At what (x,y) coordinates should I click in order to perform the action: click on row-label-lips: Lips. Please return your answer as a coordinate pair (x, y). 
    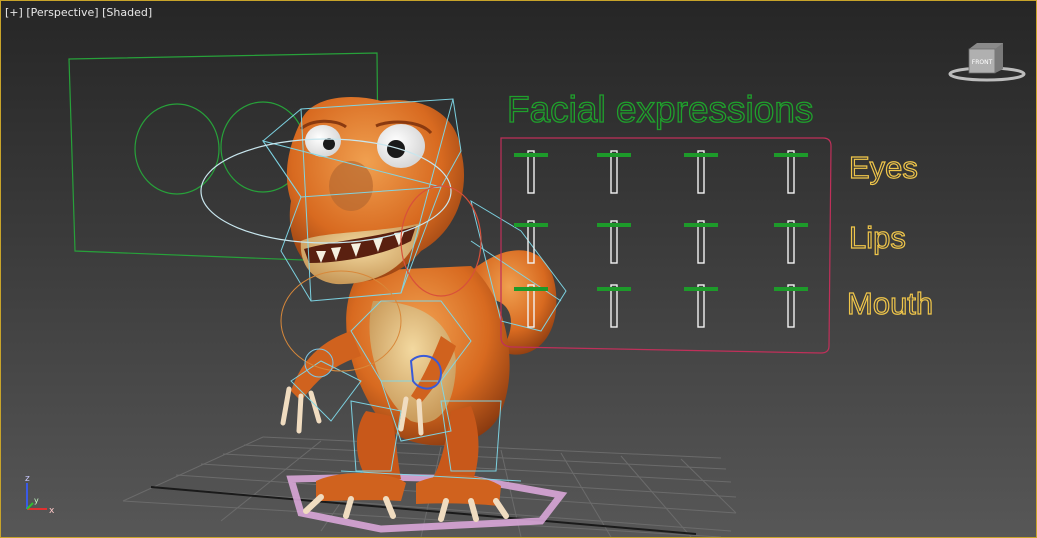
    Looking at the image, I should click on (877, 237).